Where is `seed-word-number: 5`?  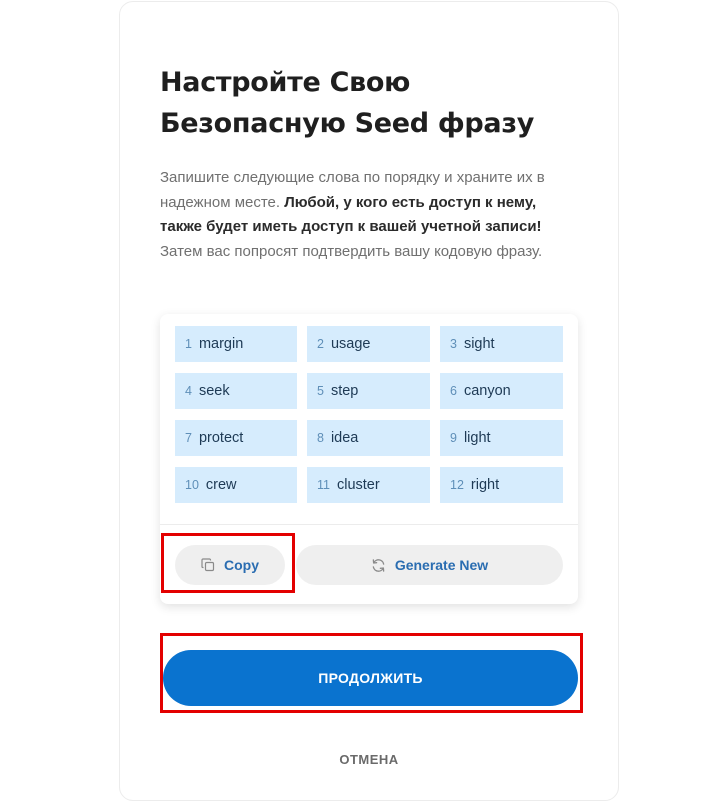
seed-word-number: 5 is located at coordinates (320, 391).